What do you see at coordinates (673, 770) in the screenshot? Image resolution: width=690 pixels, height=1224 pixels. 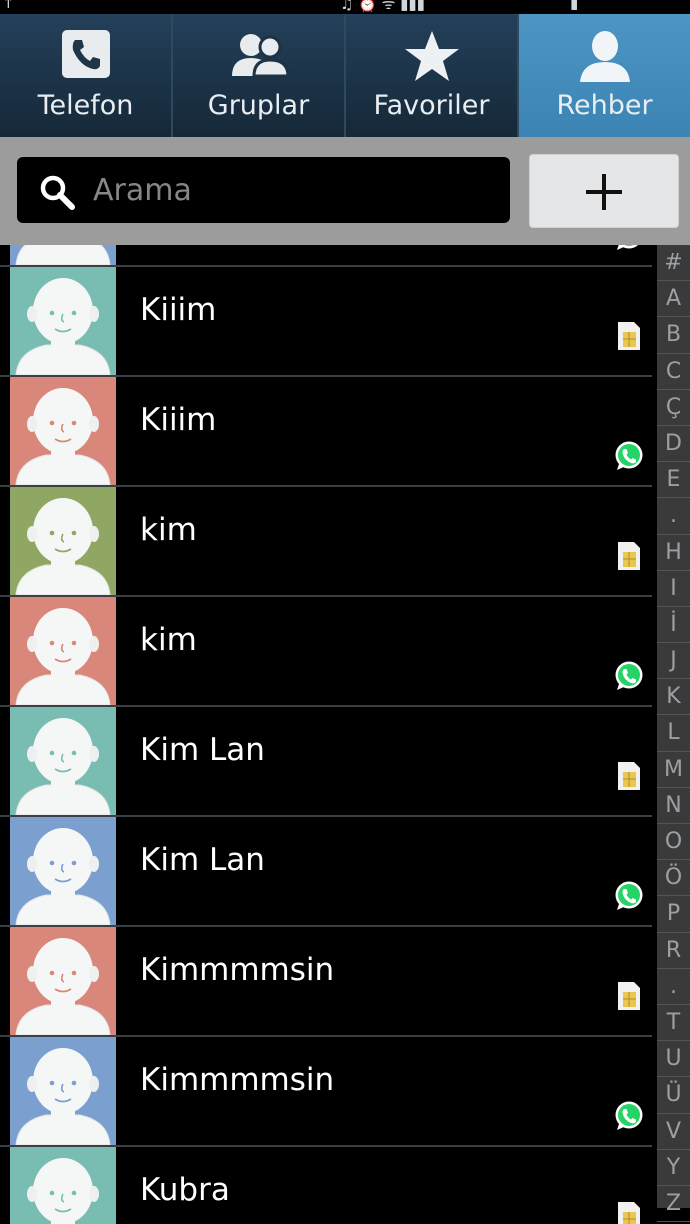 I see `index-letter: M` at bounding box center [673, 770].